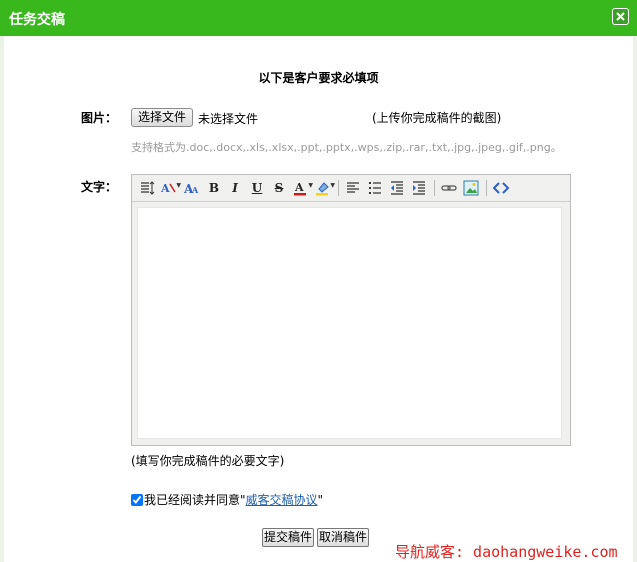  I want to click on strikethrough-icon: S, so click(279, 188).